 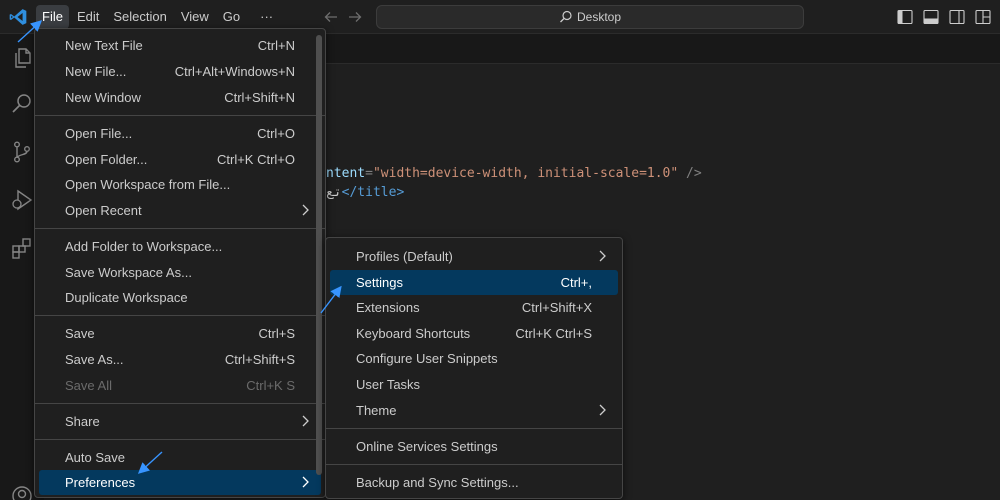 What do you see at coordinates (334, 192) in the screenshot?
I see `code-text: تع` at bounding box center [334, 192].